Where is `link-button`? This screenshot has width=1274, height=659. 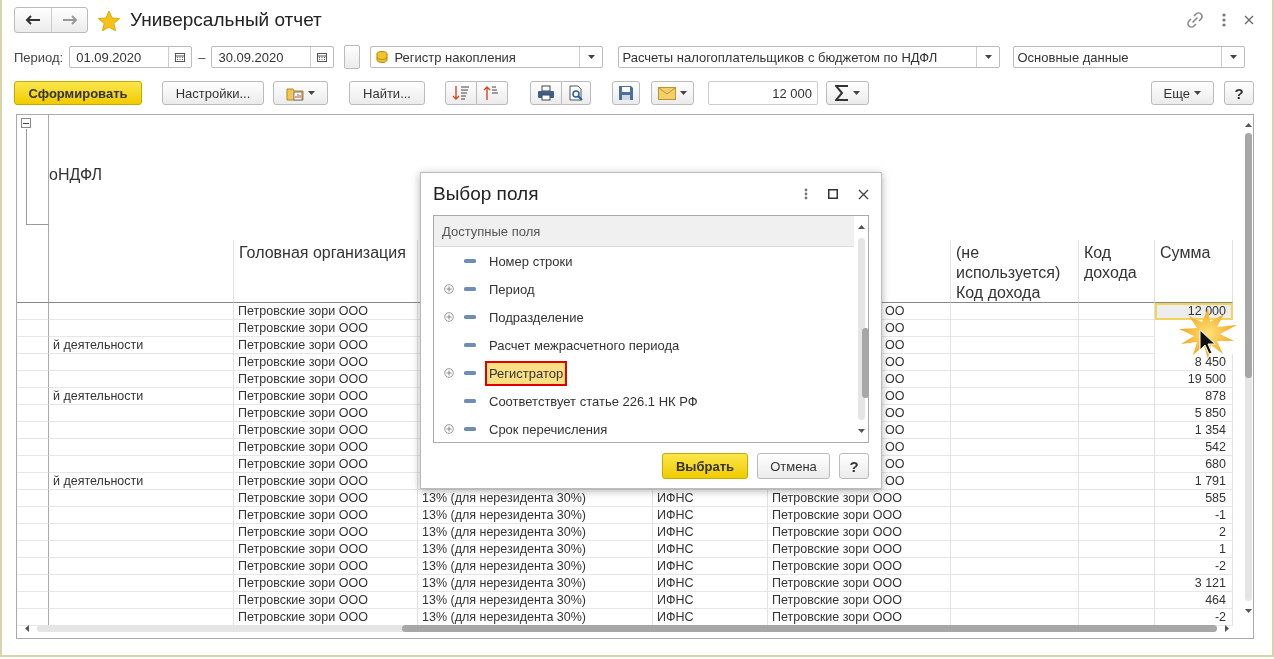 link-button is located at coordinates (1195, 20).